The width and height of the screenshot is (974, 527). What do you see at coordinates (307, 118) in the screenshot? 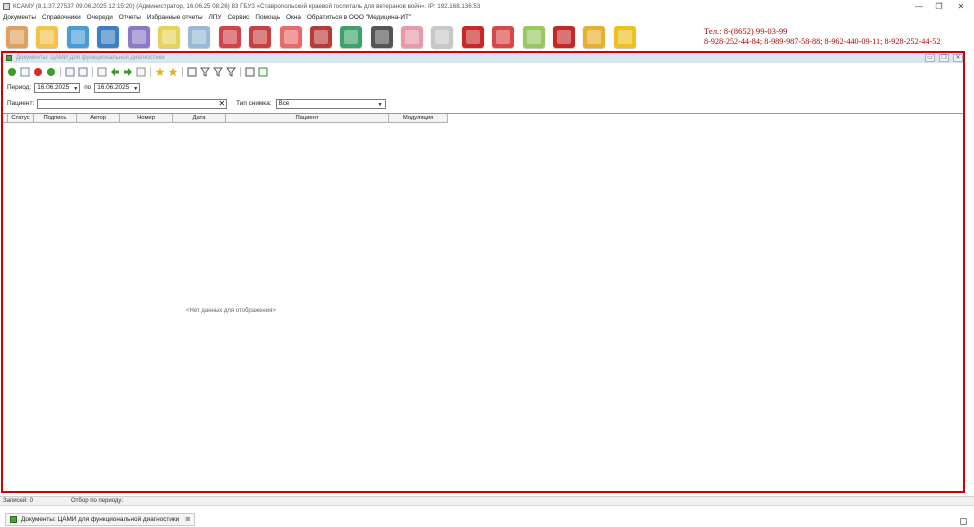
I see `column-header-patient: Пациент` at bounding box center [307, 118].